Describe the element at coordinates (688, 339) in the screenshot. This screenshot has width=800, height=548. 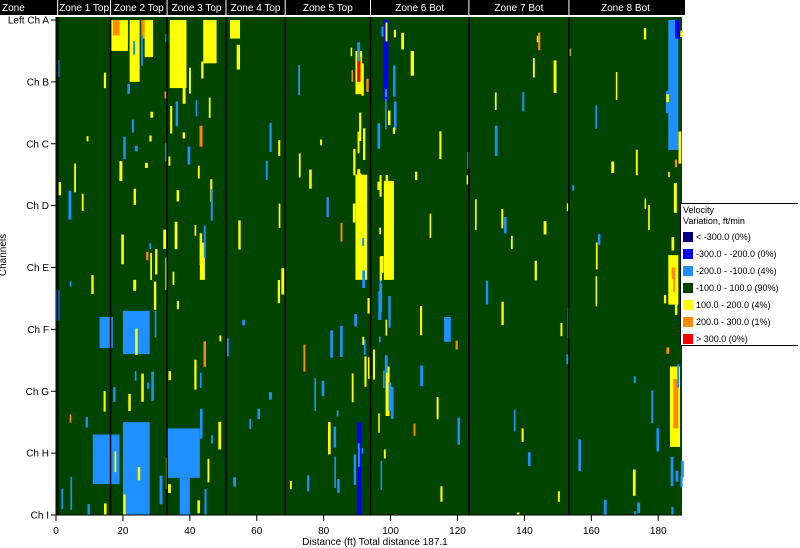
I see `legend-swatch` at that location.